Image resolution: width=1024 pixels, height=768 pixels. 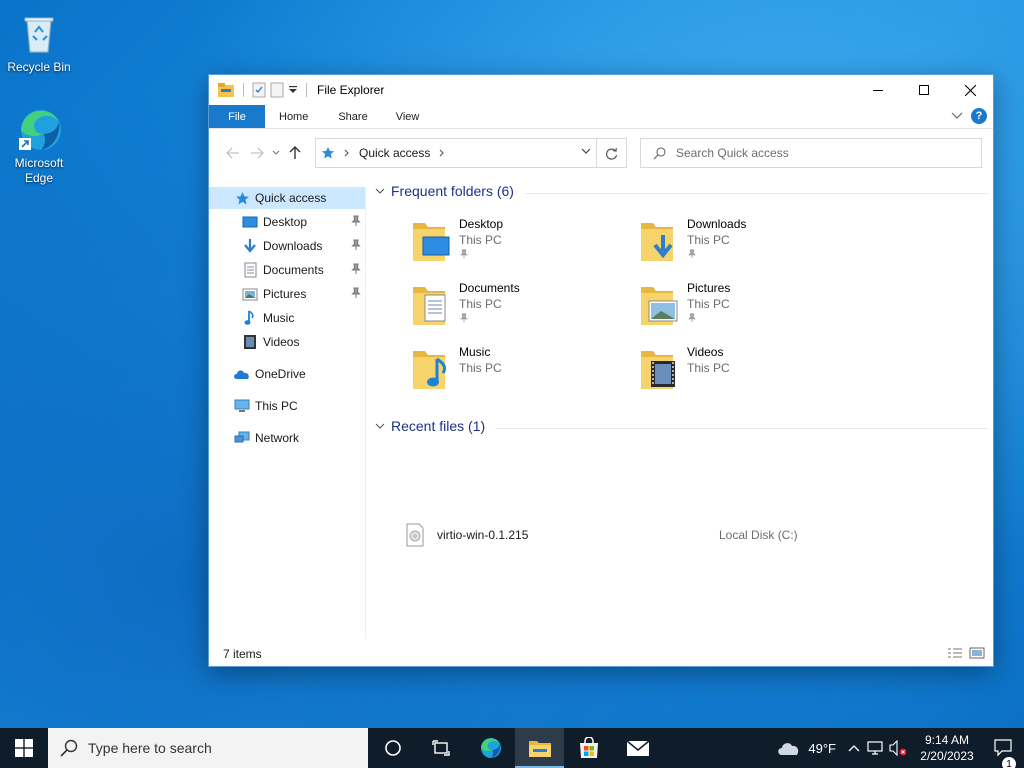 What do you see at coordinates (749, 310) in the screenshot?
I see `folder-tile-pictures: Pictures This PC` at bounding box center [749, 310].